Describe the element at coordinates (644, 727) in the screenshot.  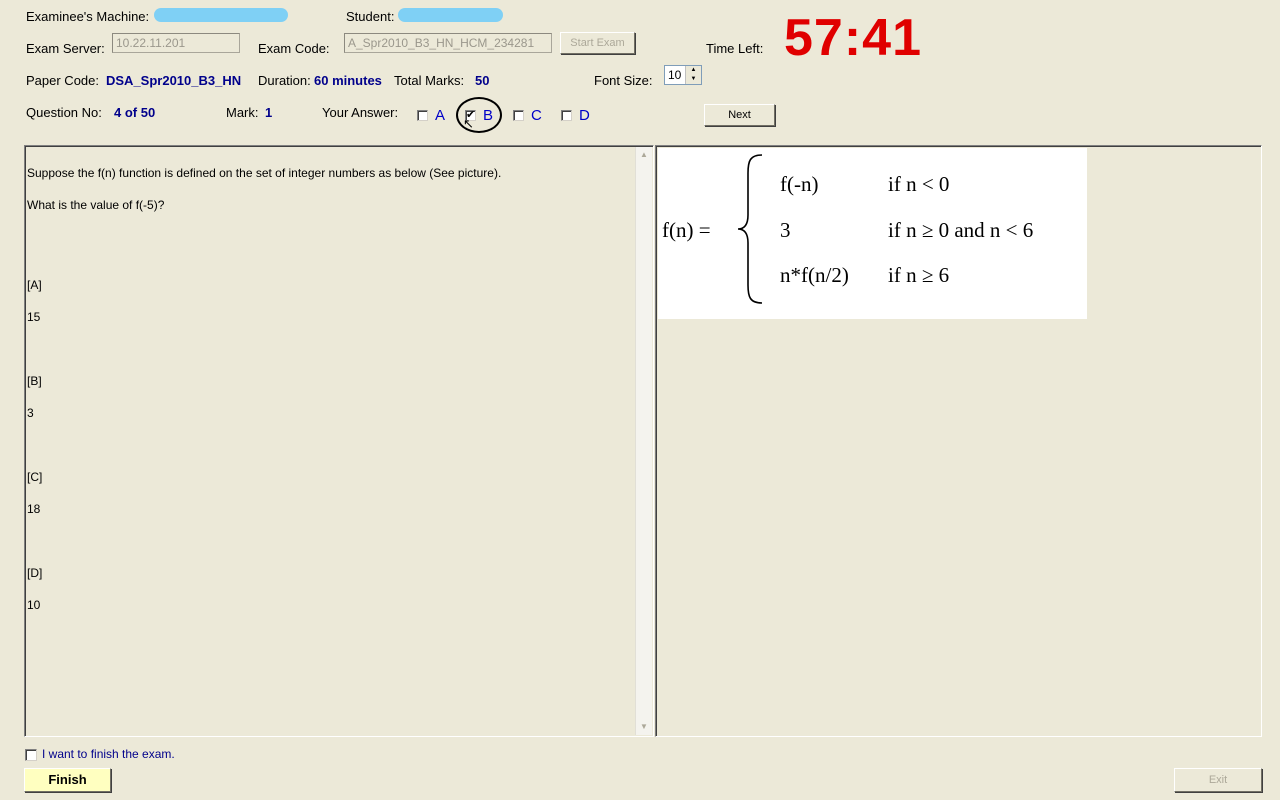
I see `scroll-down-icon: ▼` at that location.